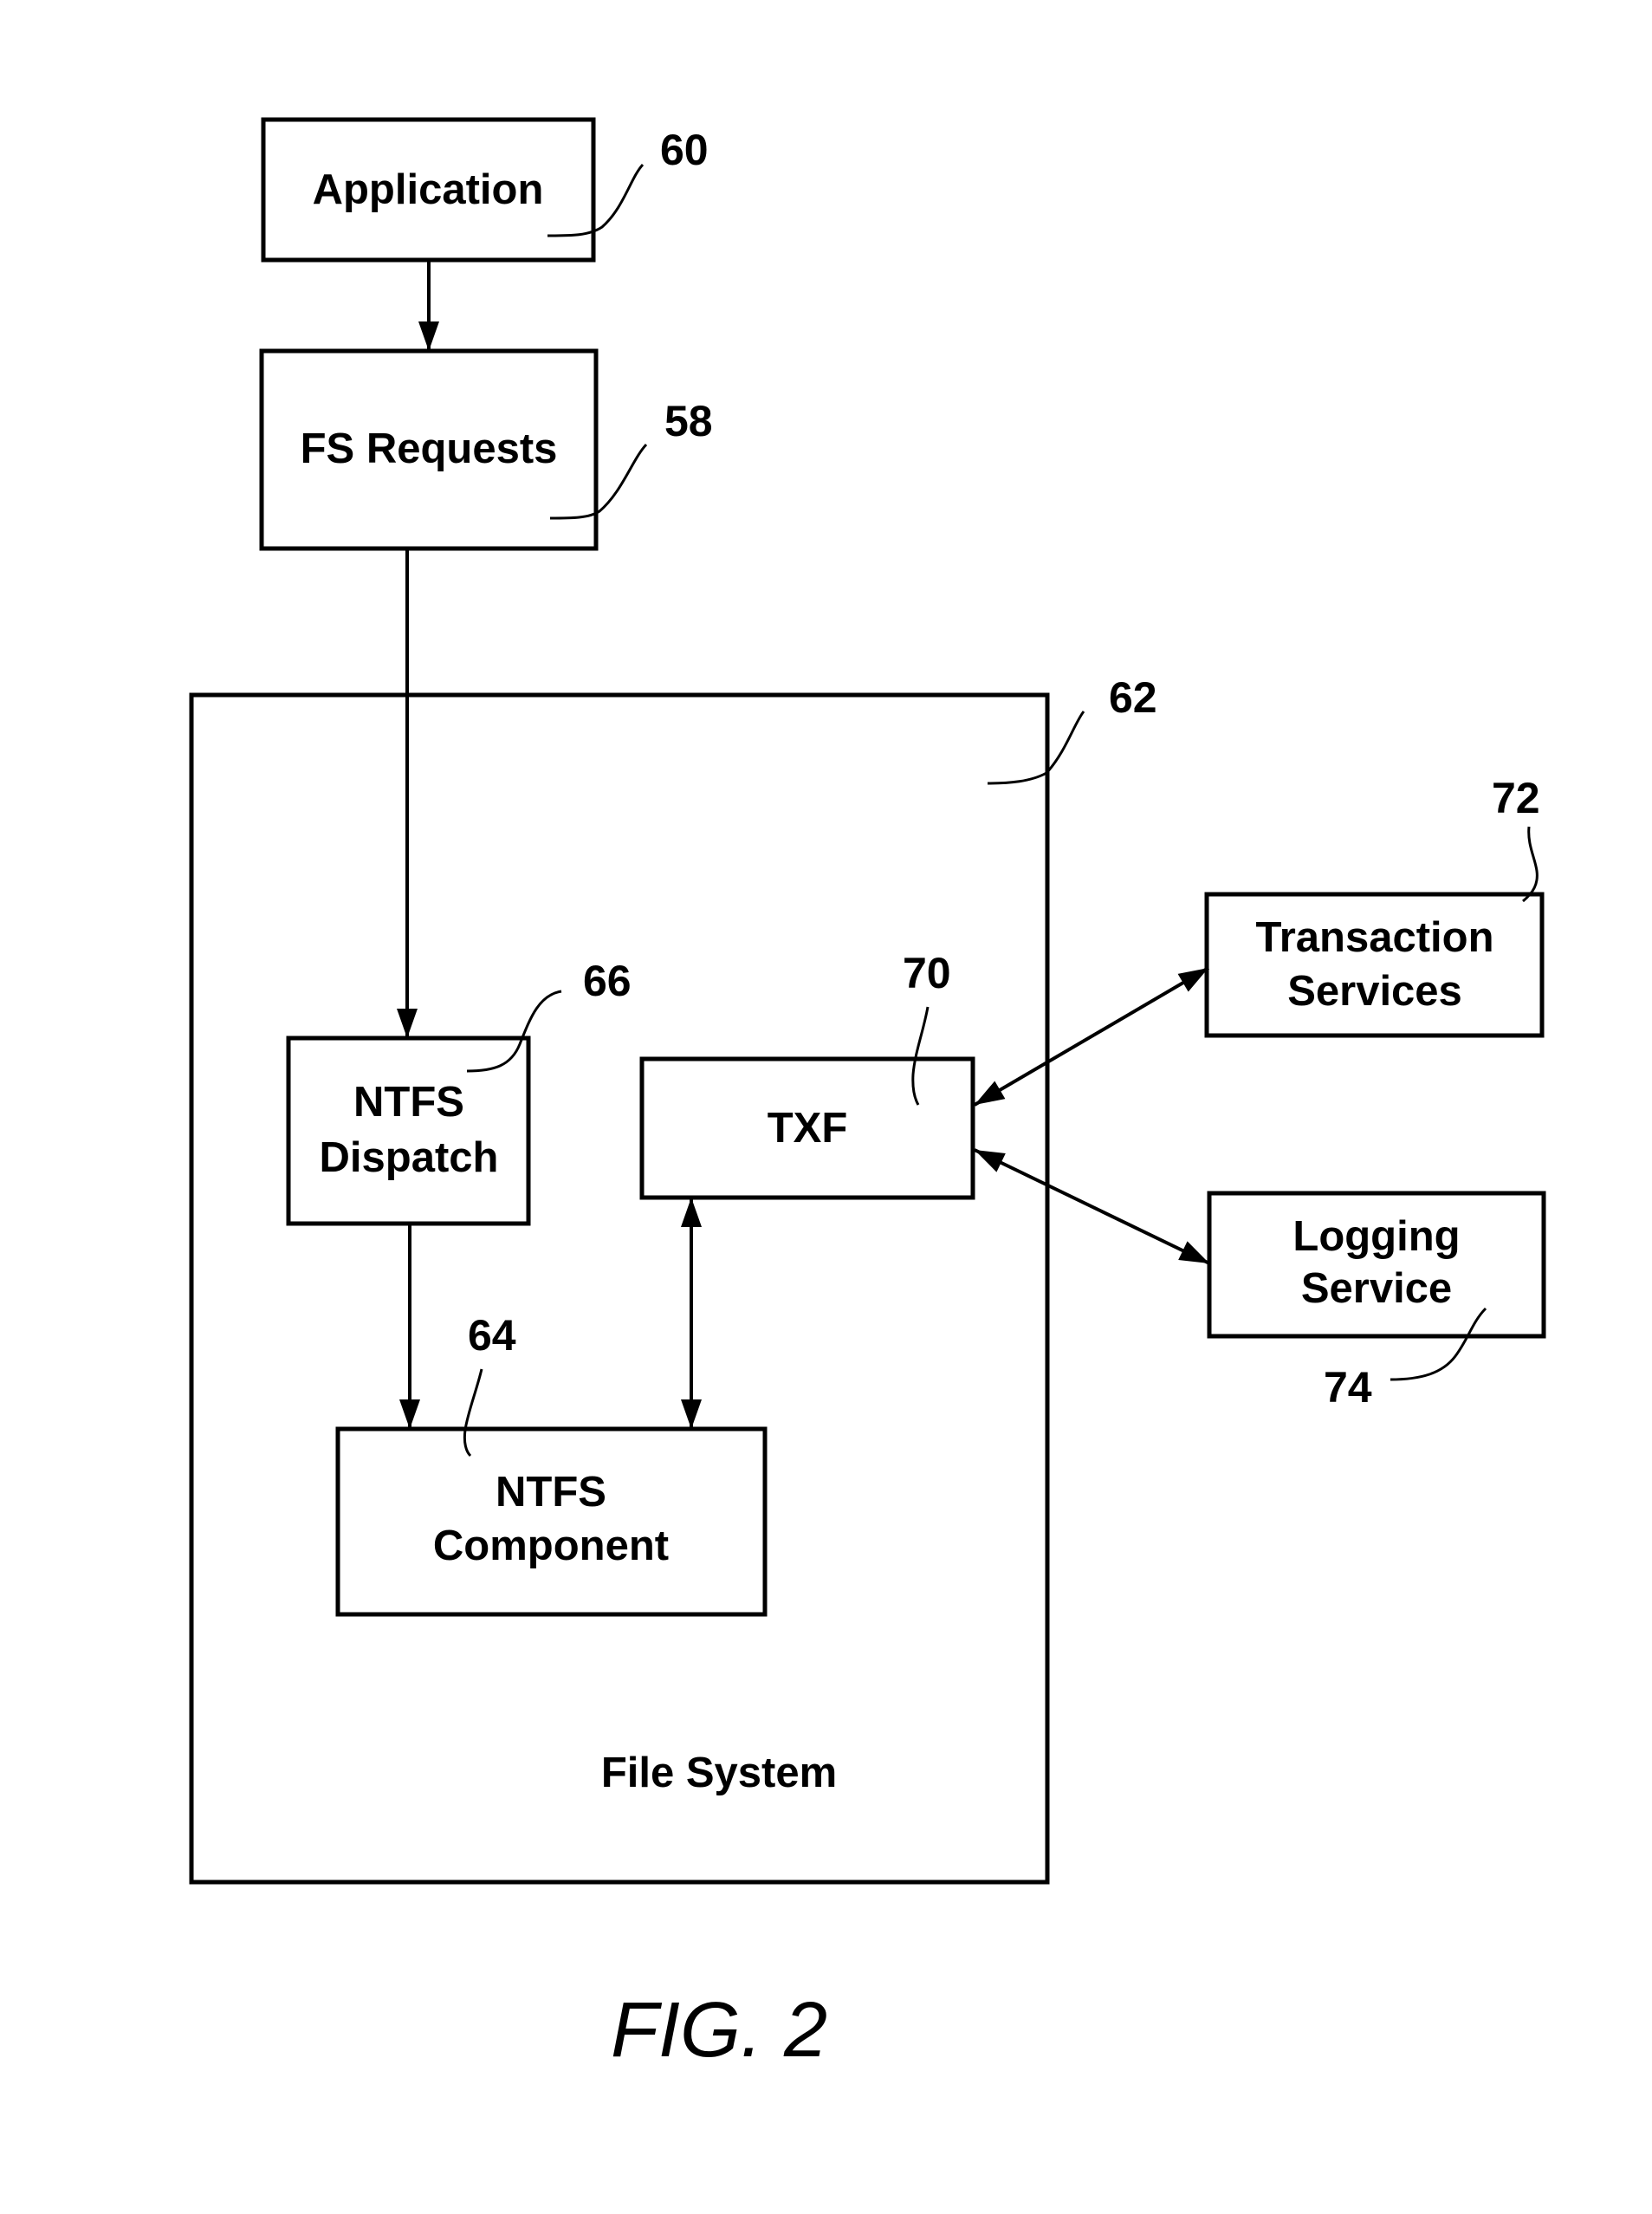  Describe the element at coordinates (927, 973) in the screenshot. I see `ref-70: 70` at that location.